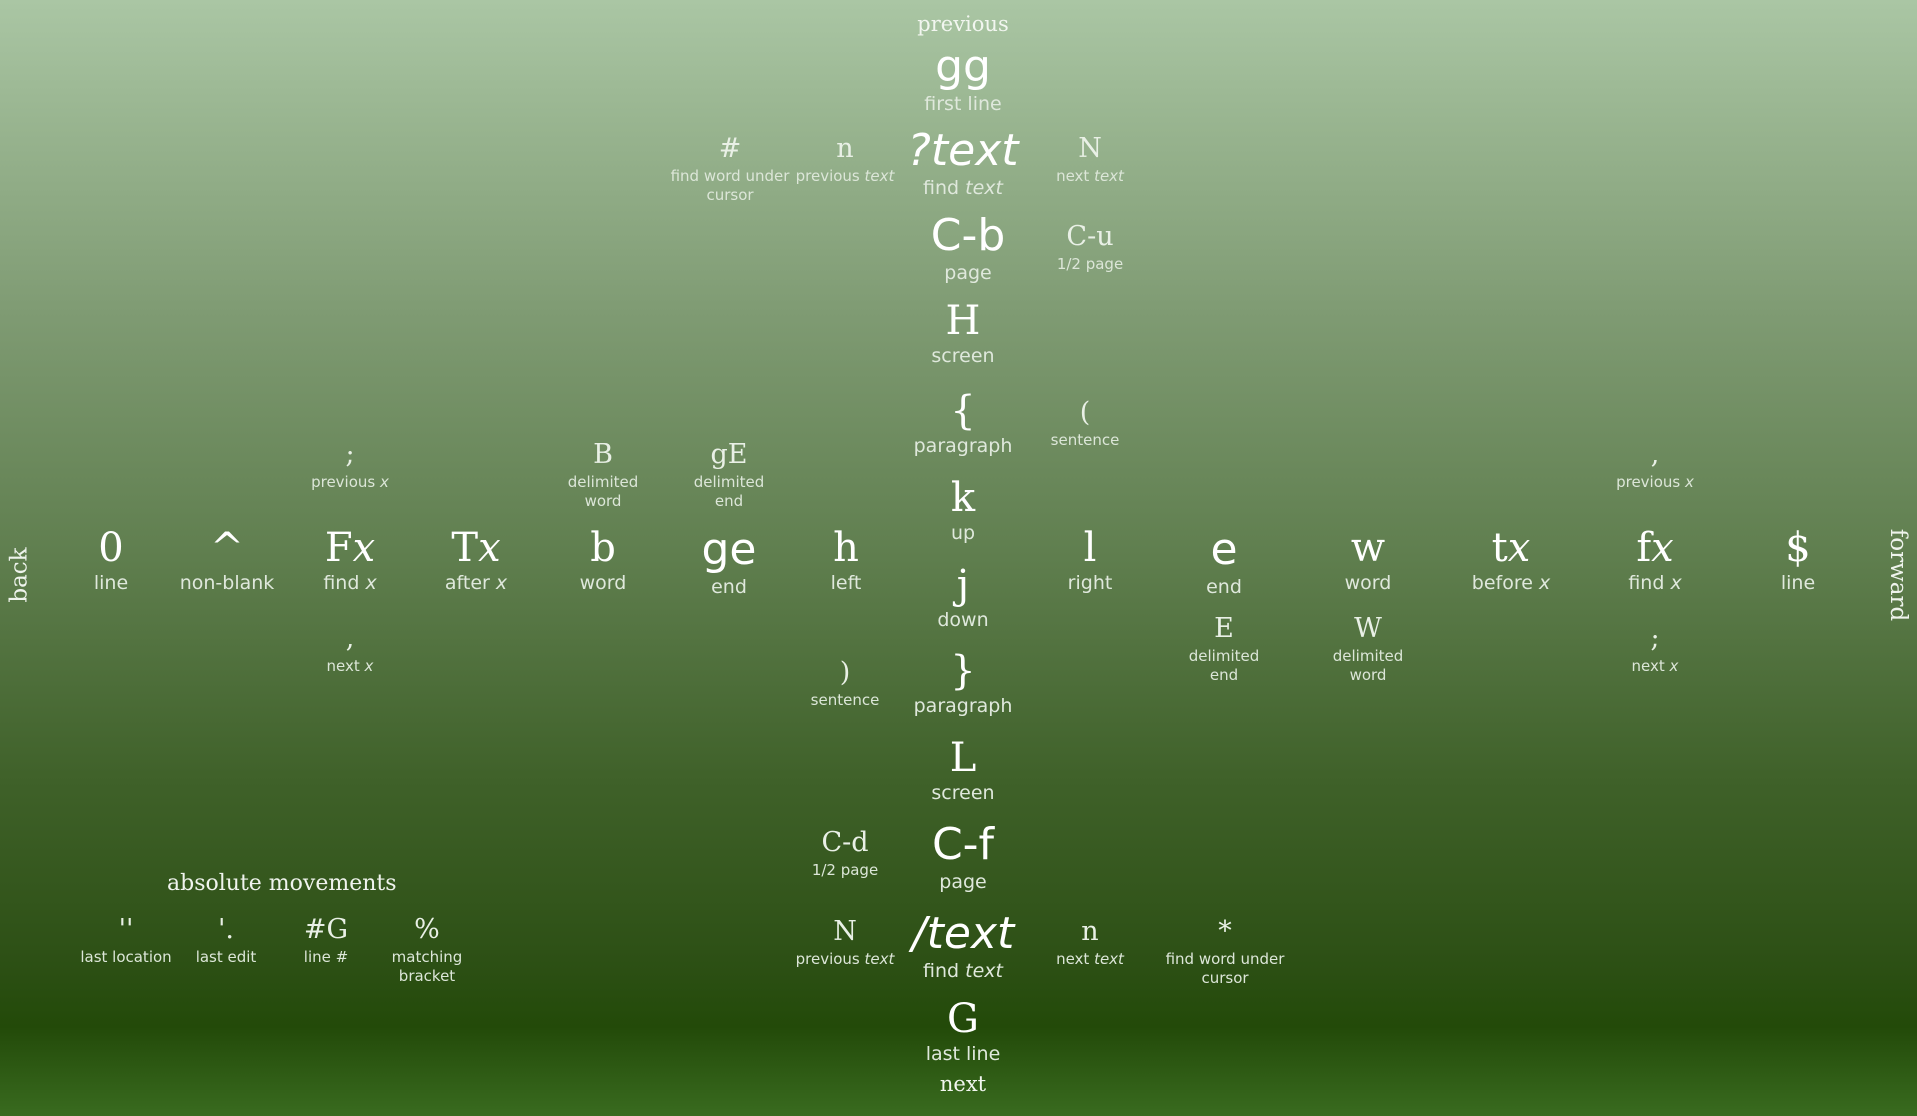 The height and width of the screenshot is (1116, 1917). Describe the element at coordinates (1650, 482) in the screenshot. I see `comma-previous-desc: previous` at that location.